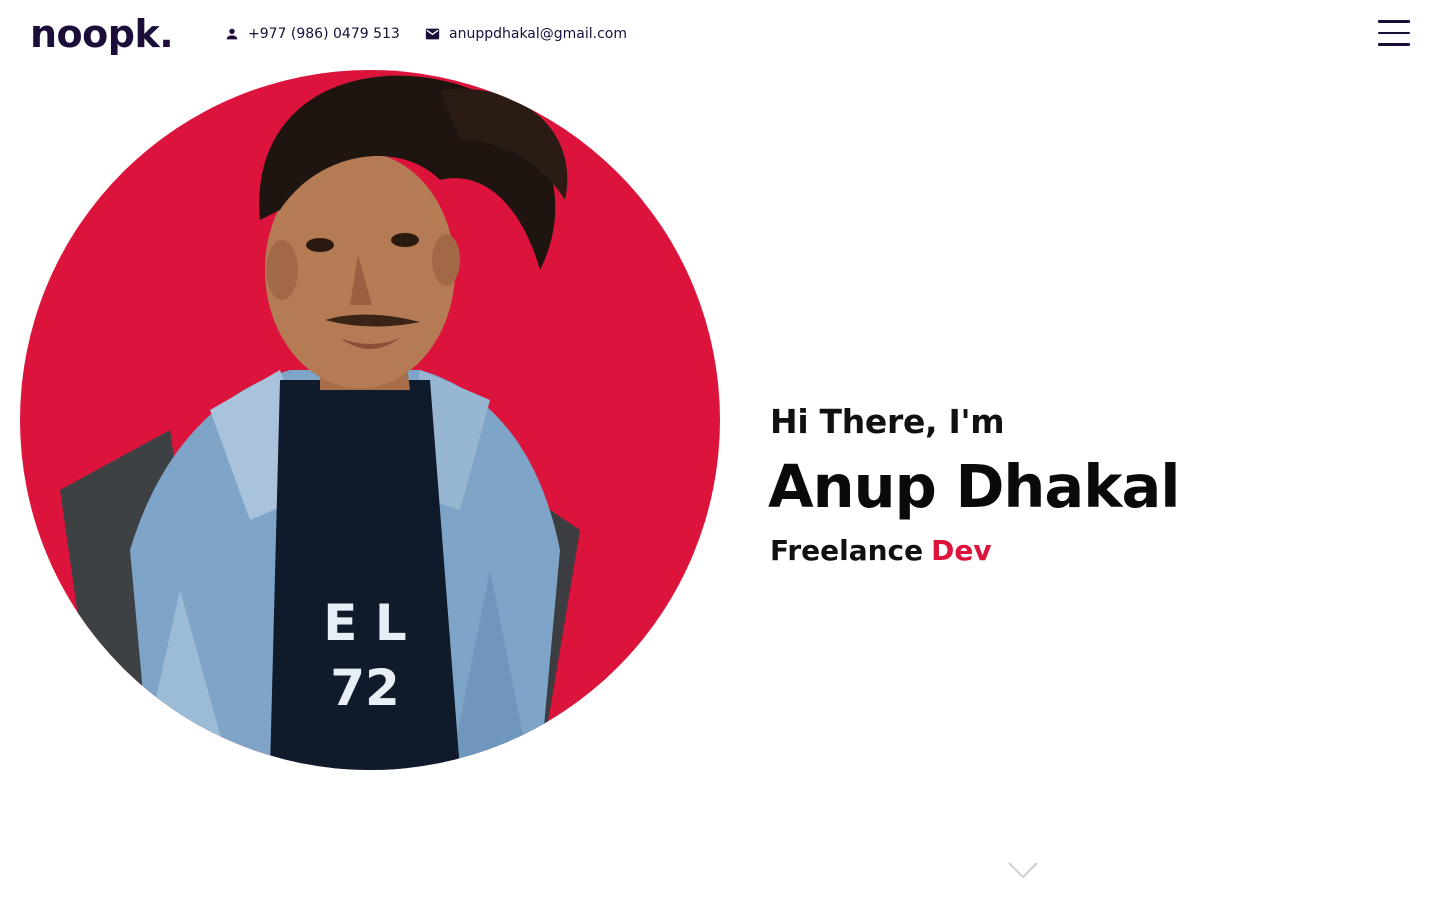 This screenshot has height=900, width=1440. I want to click on chevron-down-icon, so click(1023, 870).